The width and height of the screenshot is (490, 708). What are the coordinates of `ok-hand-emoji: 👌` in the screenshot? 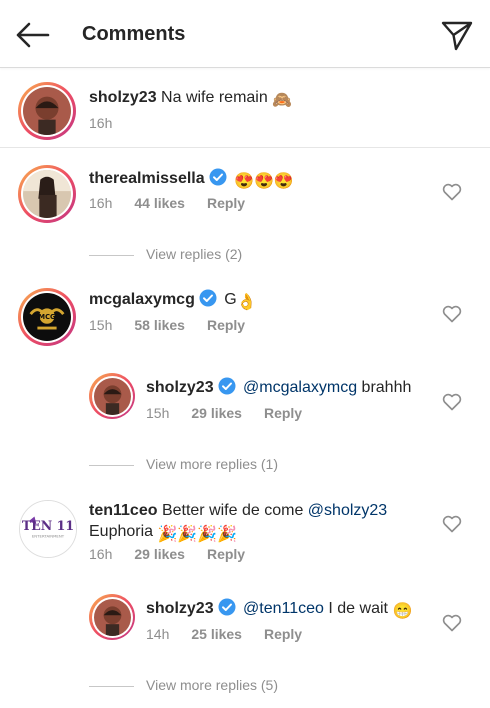 It's located at (246, 302).